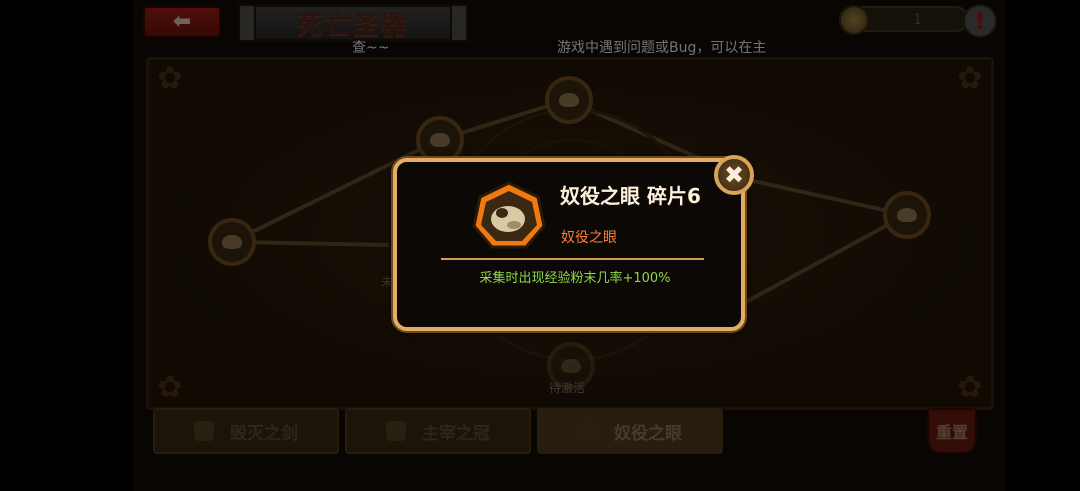 This screenshot has width=1080, height=491. What do you see at coordinates (980, 21) in the screenshot?
I see `alert-icon: !` at bounding box center [980, 21].